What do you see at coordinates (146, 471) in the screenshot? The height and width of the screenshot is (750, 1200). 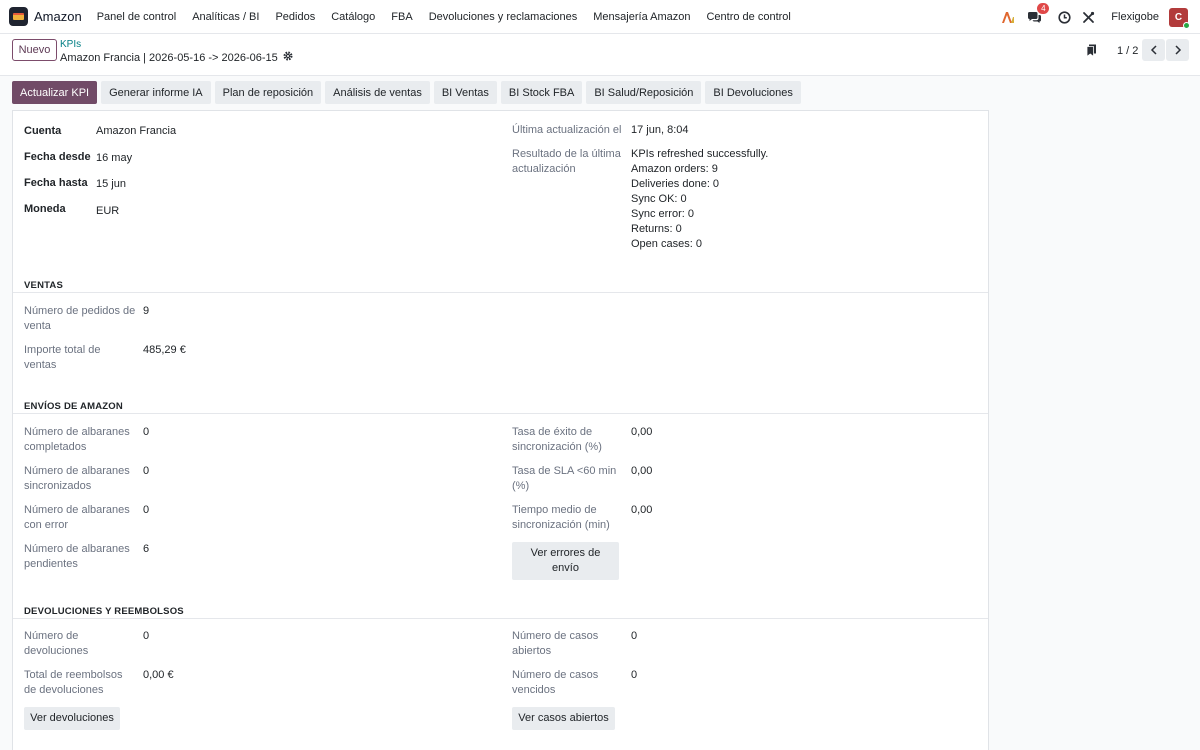 I see `deliveries-synced-value: 0` at bounding box center [146, 471].